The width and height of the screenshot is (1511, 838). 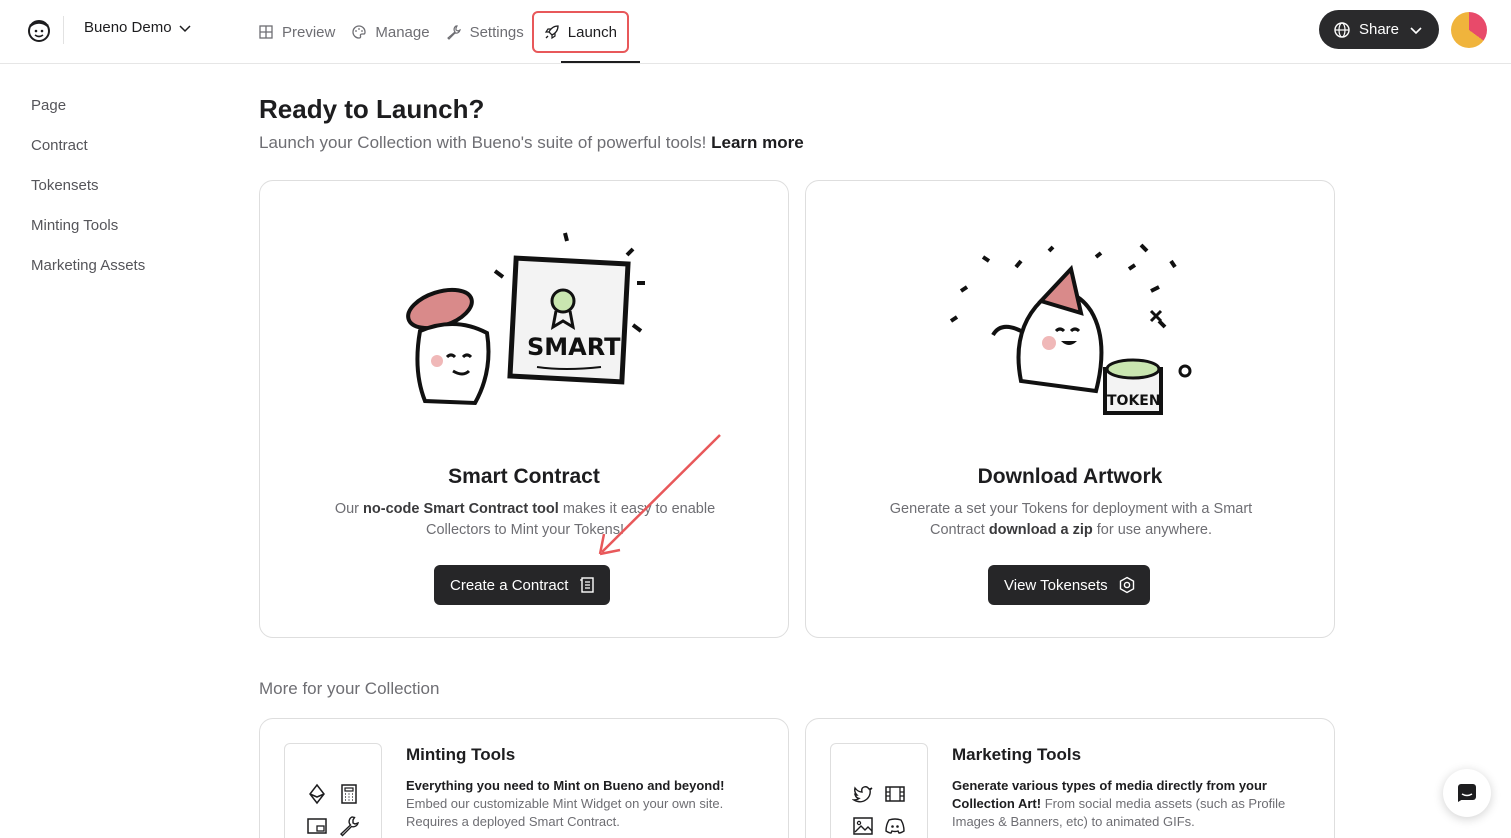 What do you see at coordinates (88, 236) in the screenshot?
I see `sidebar-item-minting-tools: Minting Tools` at bounding box center [88, 236].